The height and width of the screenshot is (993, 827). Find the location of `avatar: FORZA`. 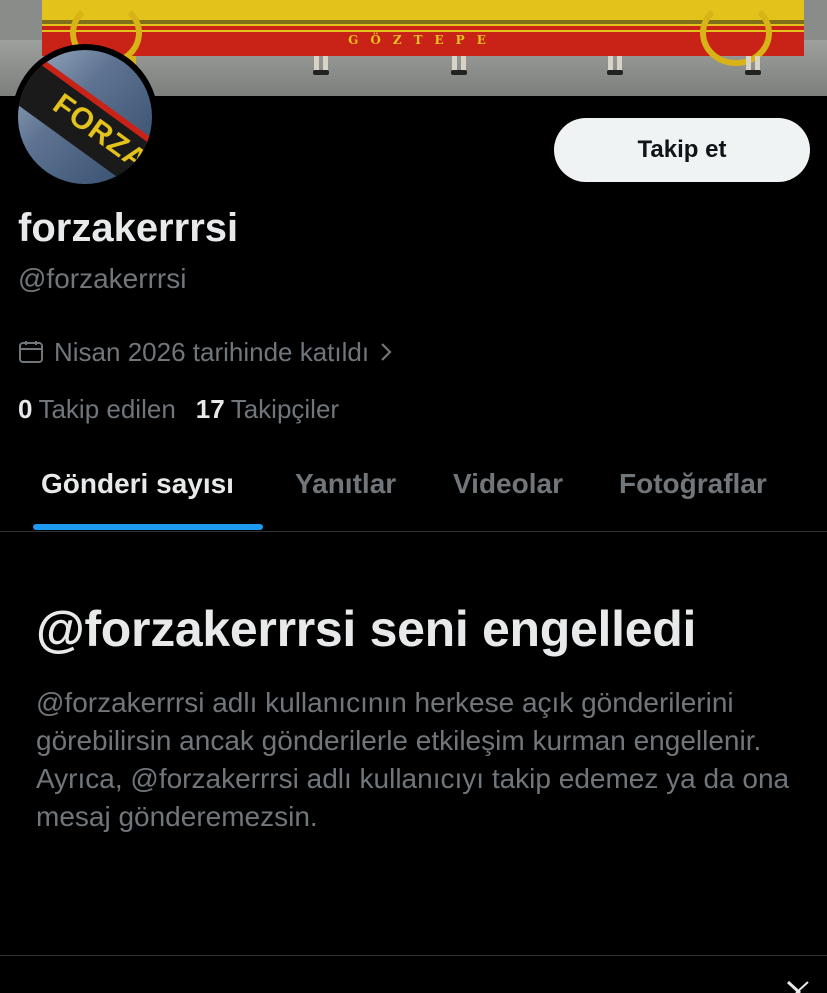

avatar: FORZA is located at coordinates (85, 117).